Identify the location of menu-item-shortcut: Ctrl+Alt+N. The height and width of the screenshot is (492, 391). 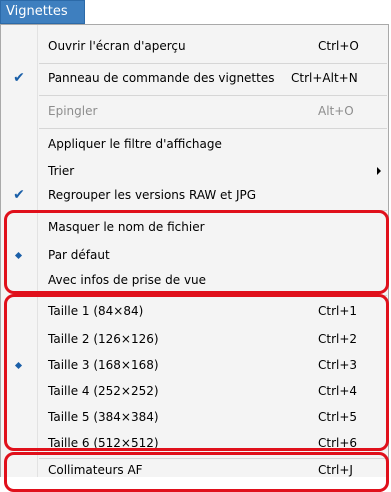
(324, 78).